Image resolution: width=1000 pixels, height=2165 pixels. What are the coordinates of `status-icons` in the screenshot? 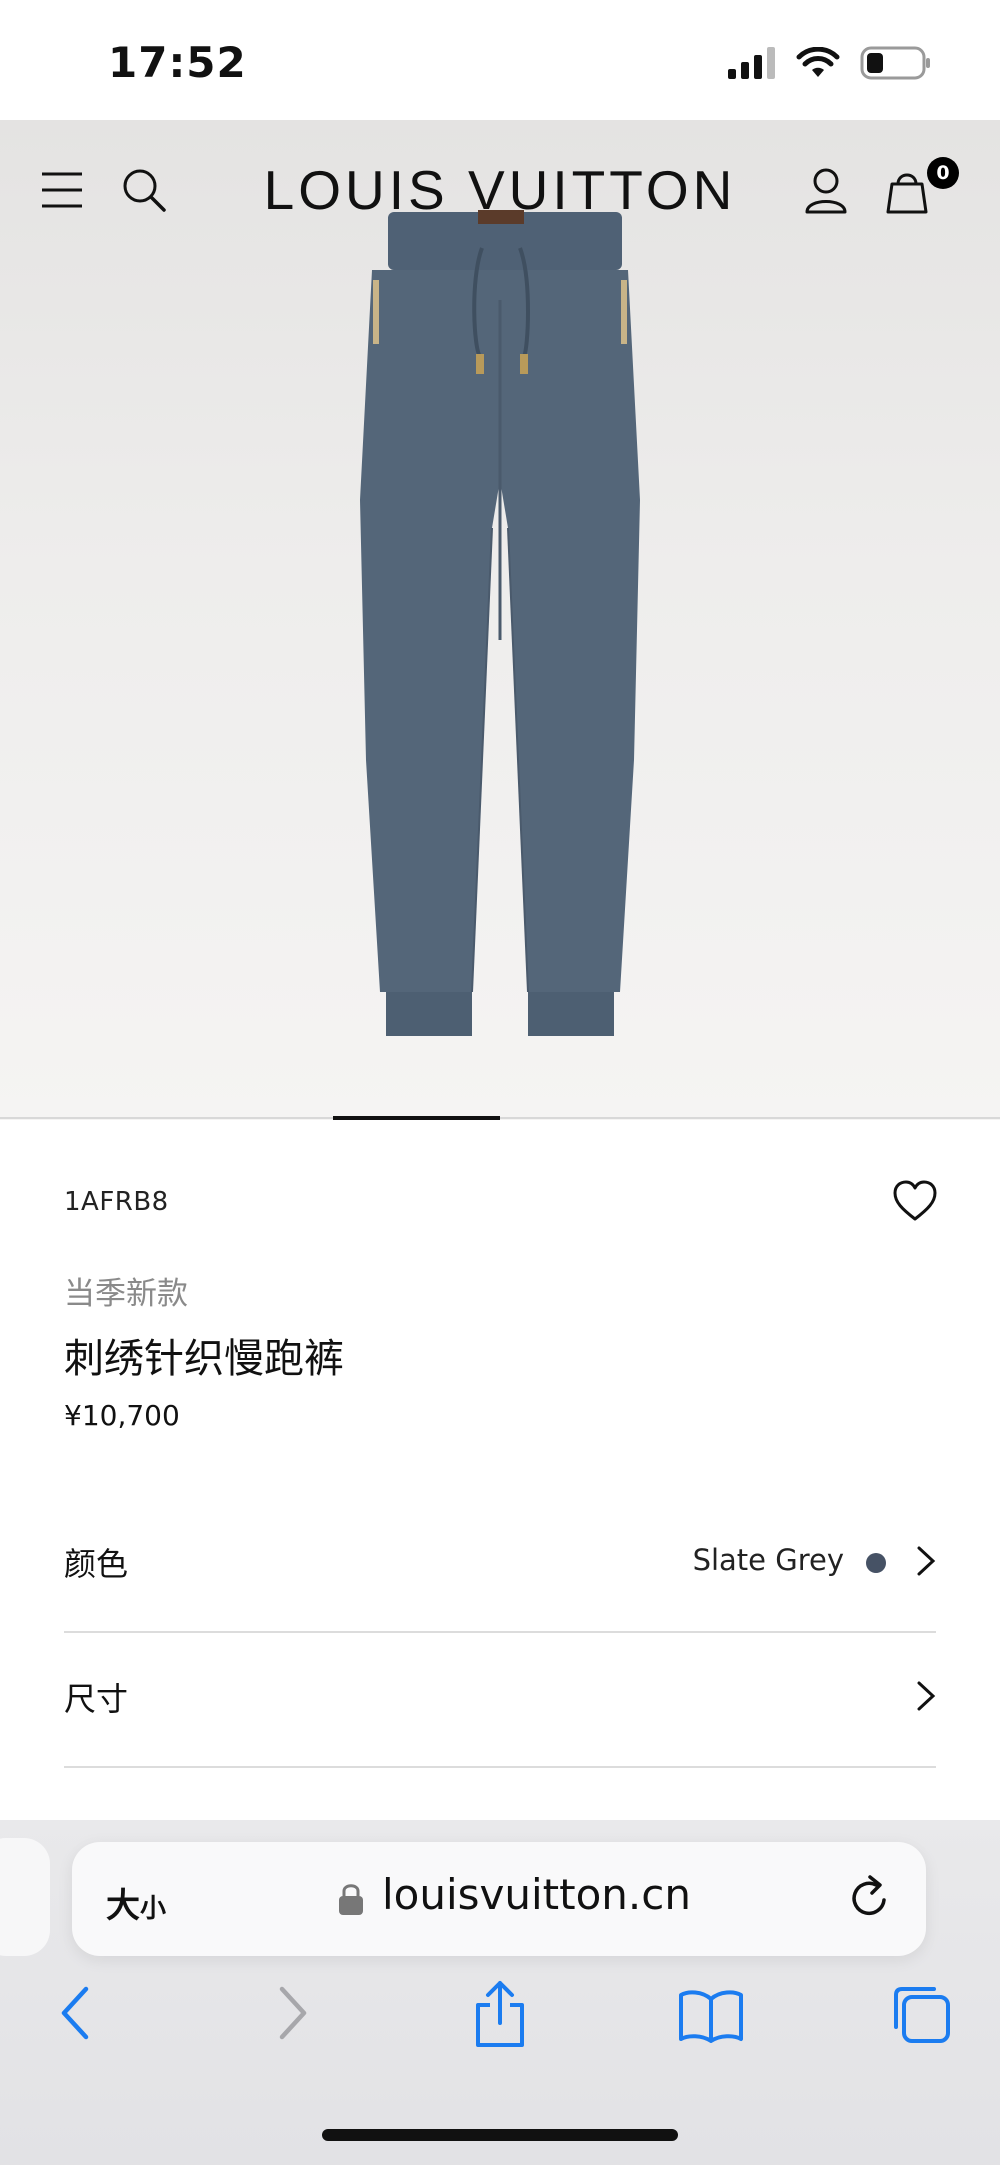 It's located at (830, 63).